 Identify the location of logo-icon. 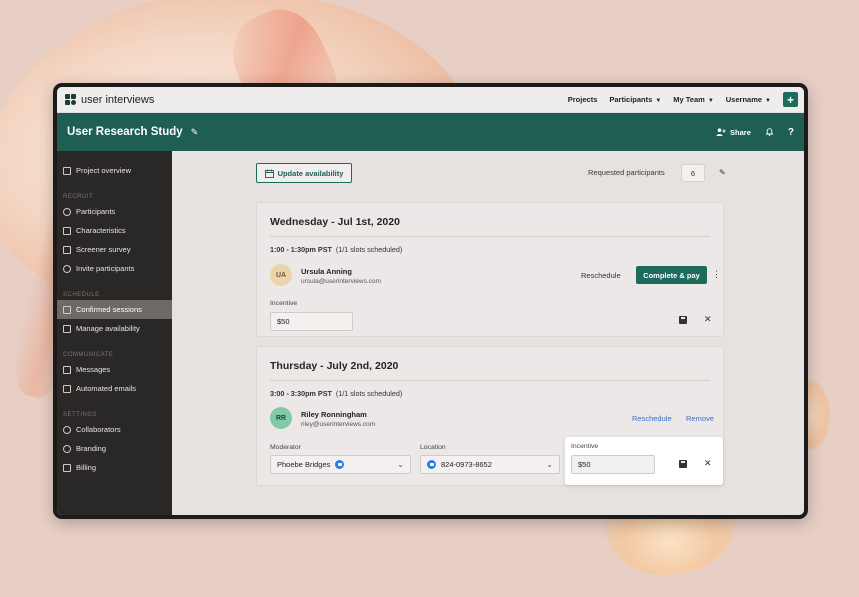
(71, 99).